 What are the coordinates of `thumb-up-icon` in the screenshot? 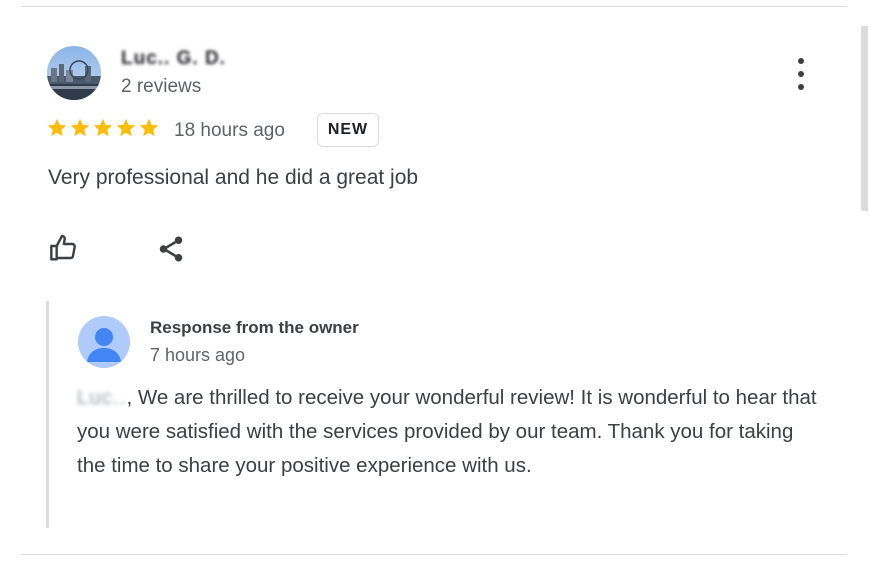 It's located at (63, 247).